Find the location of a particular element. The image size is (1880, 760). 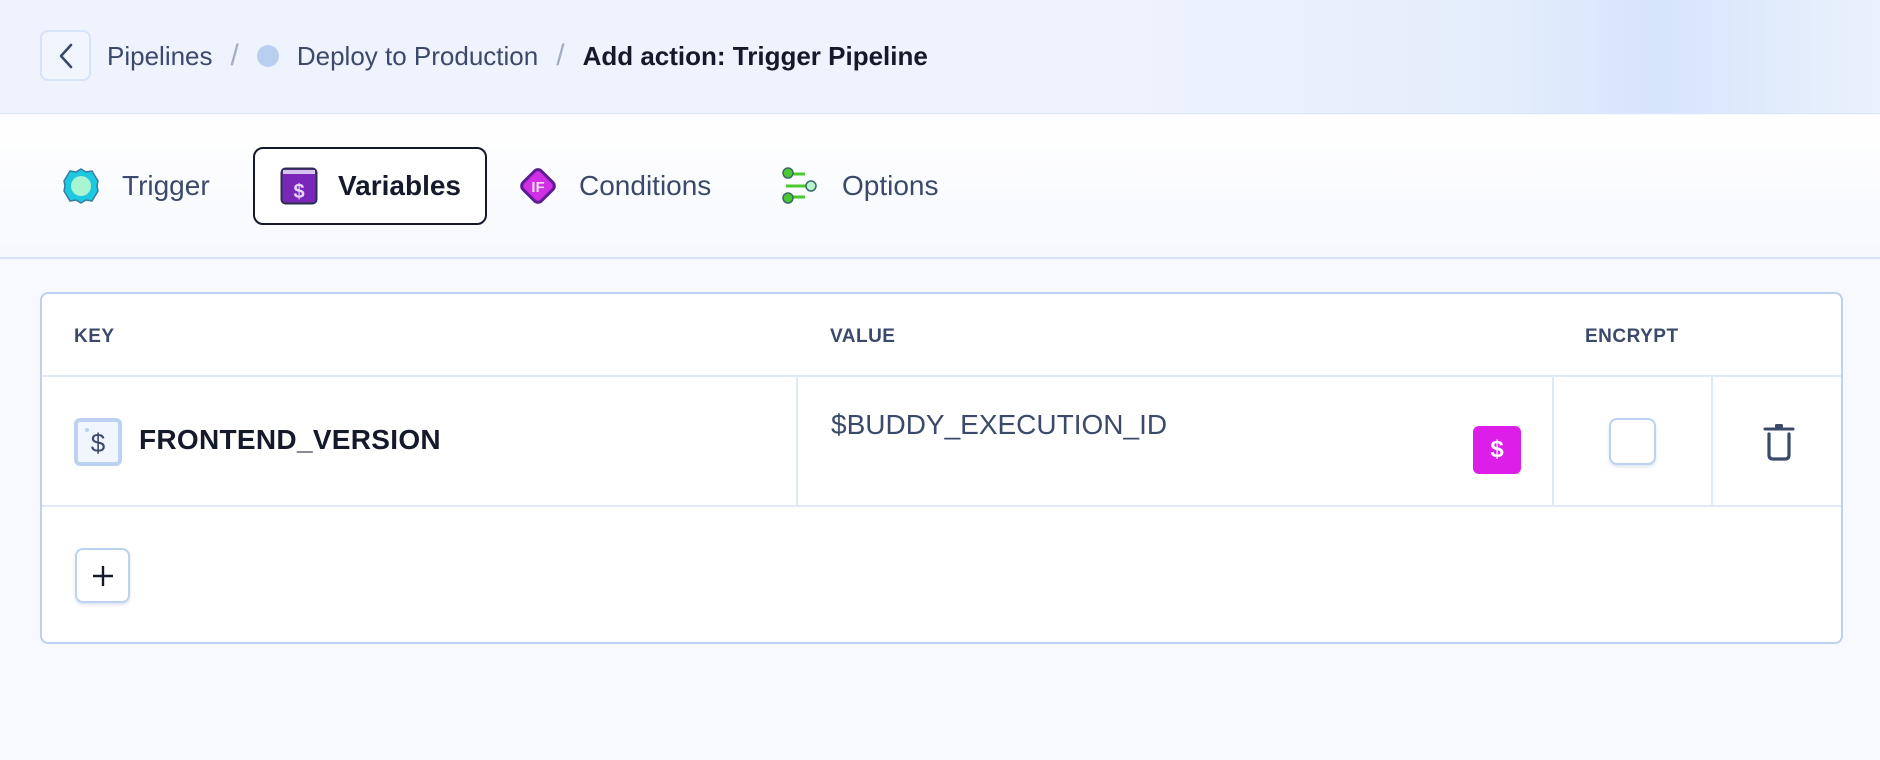

tab-label: Options is located at coordinates (890, 185).